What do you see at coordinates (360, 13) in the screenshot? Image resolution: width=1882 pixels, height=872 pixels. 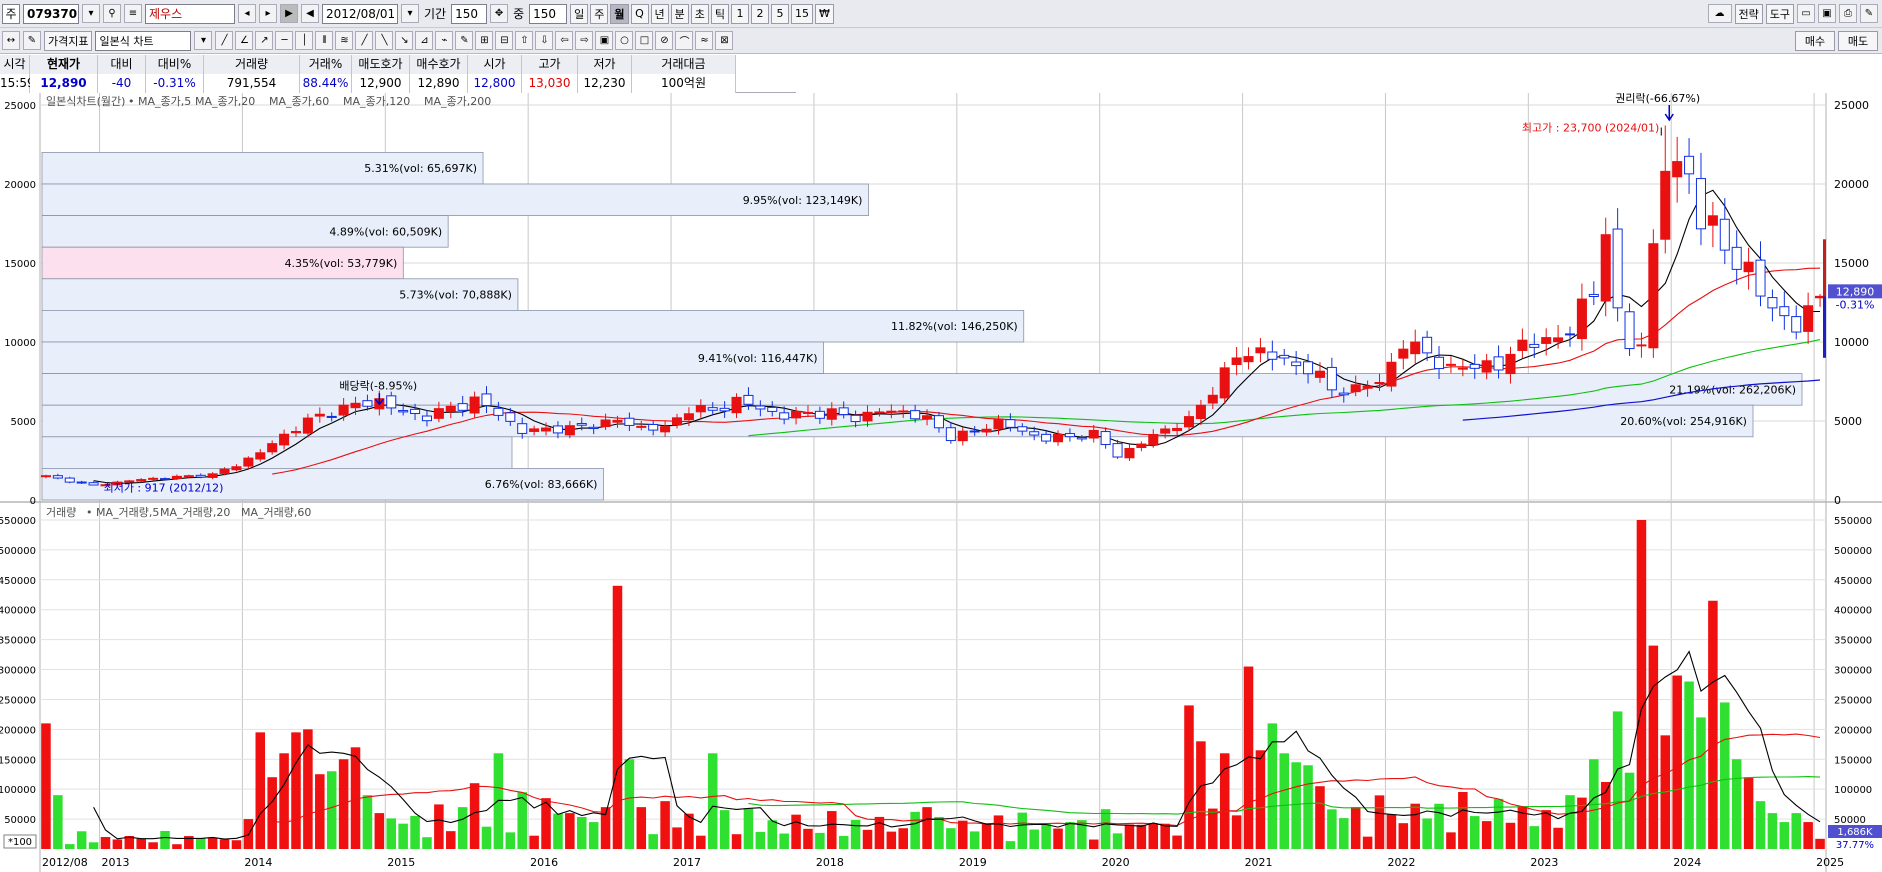 I see `date-input: 2012/08/01` at bounding box center [360, 13].